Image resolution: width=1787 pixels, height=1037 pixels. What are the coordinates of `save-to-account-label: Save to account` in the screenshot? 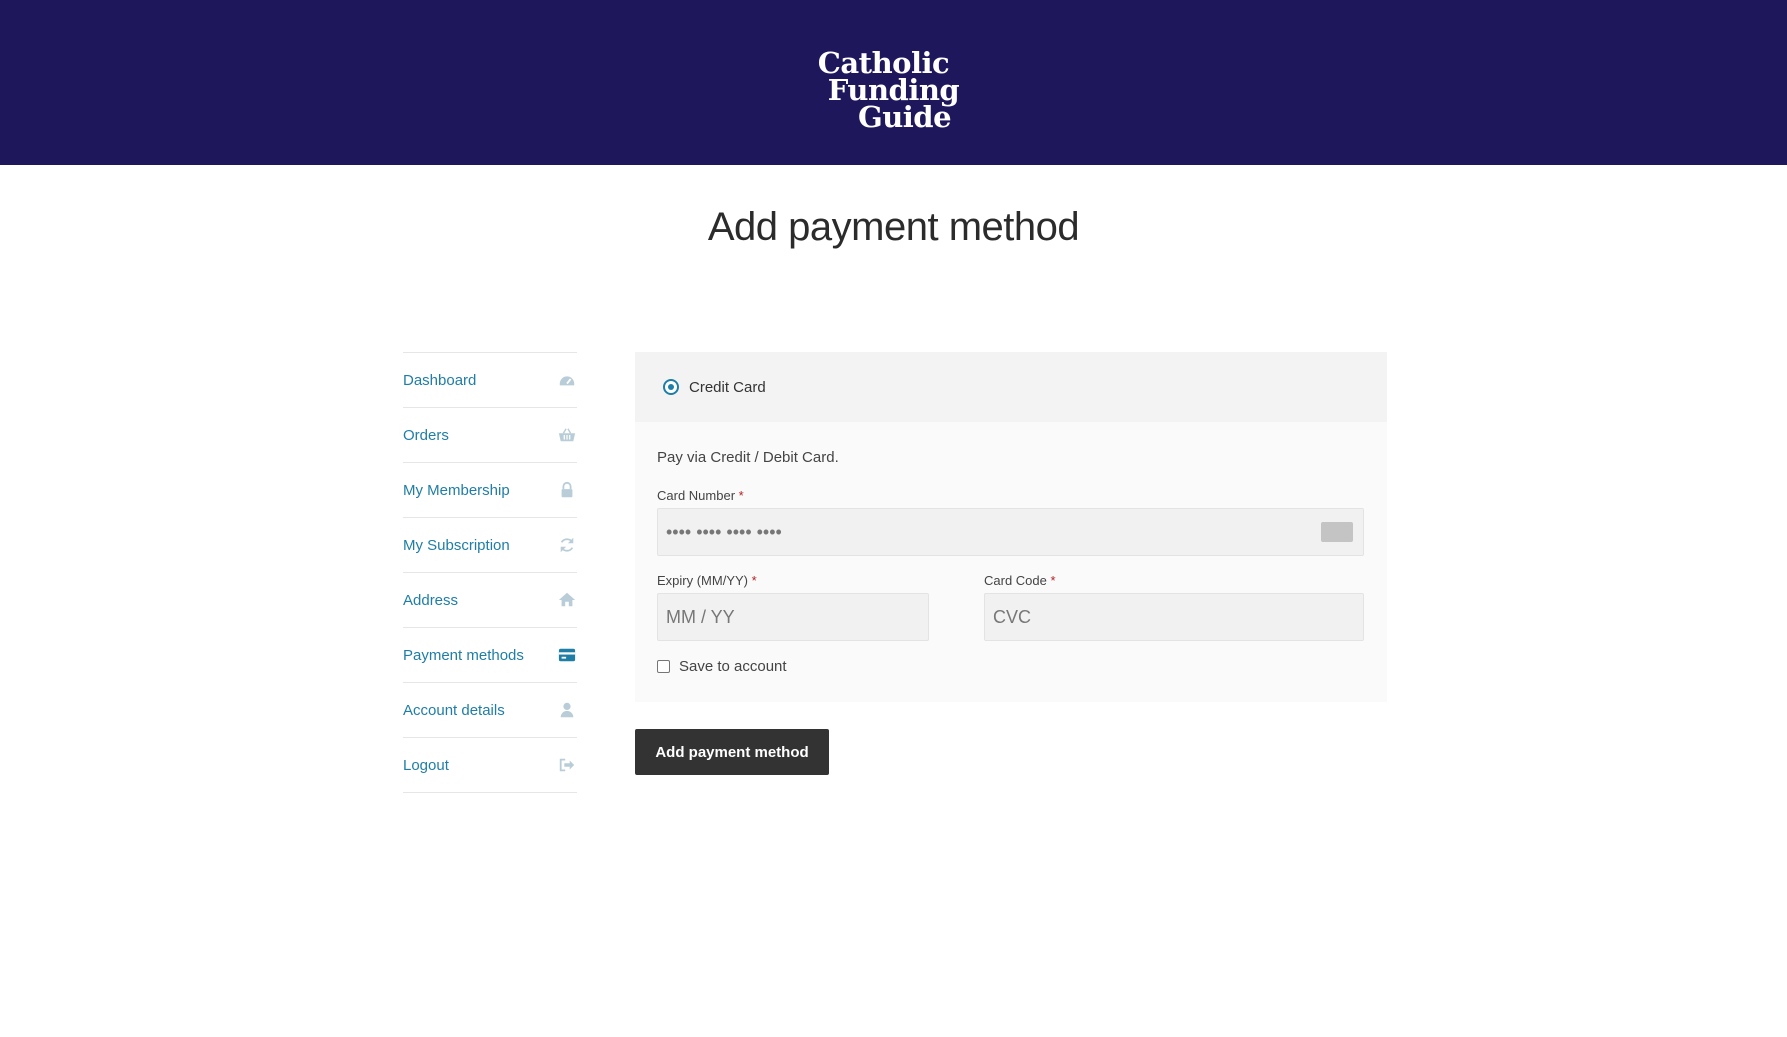 It's located at (733, 666).